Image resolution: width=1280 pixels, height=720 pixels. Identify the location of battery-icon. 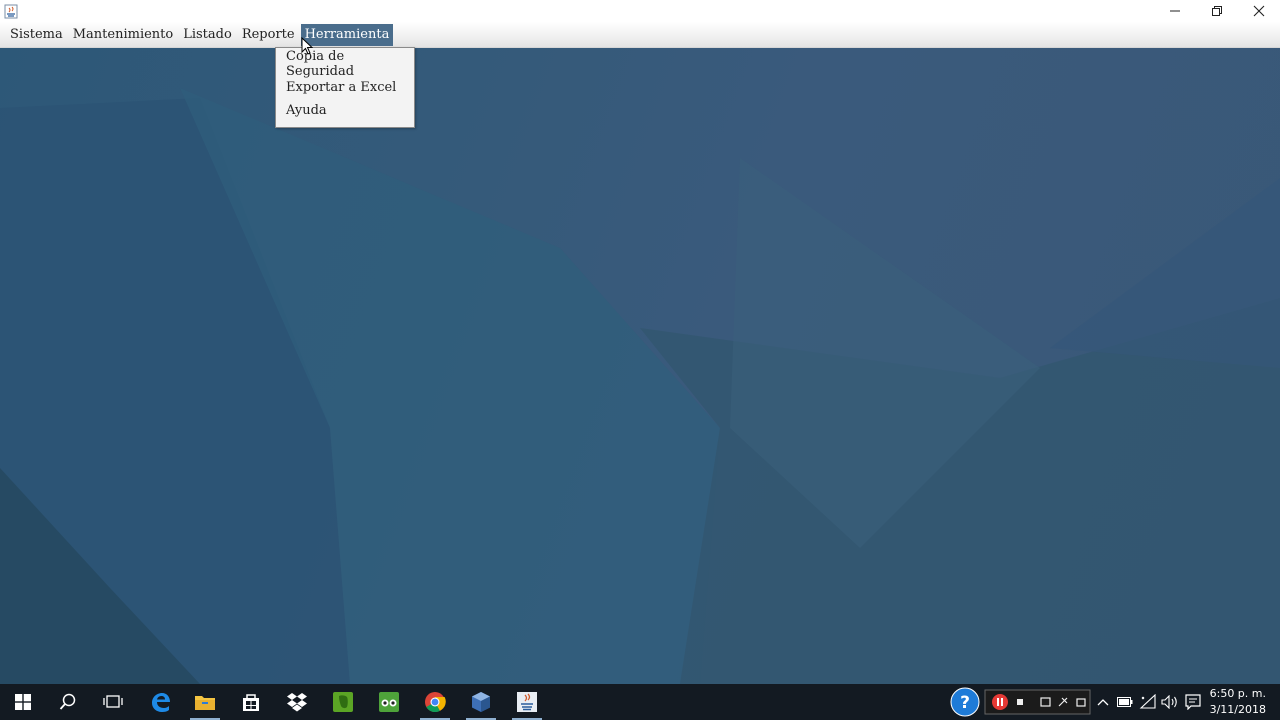
(1125, 702).